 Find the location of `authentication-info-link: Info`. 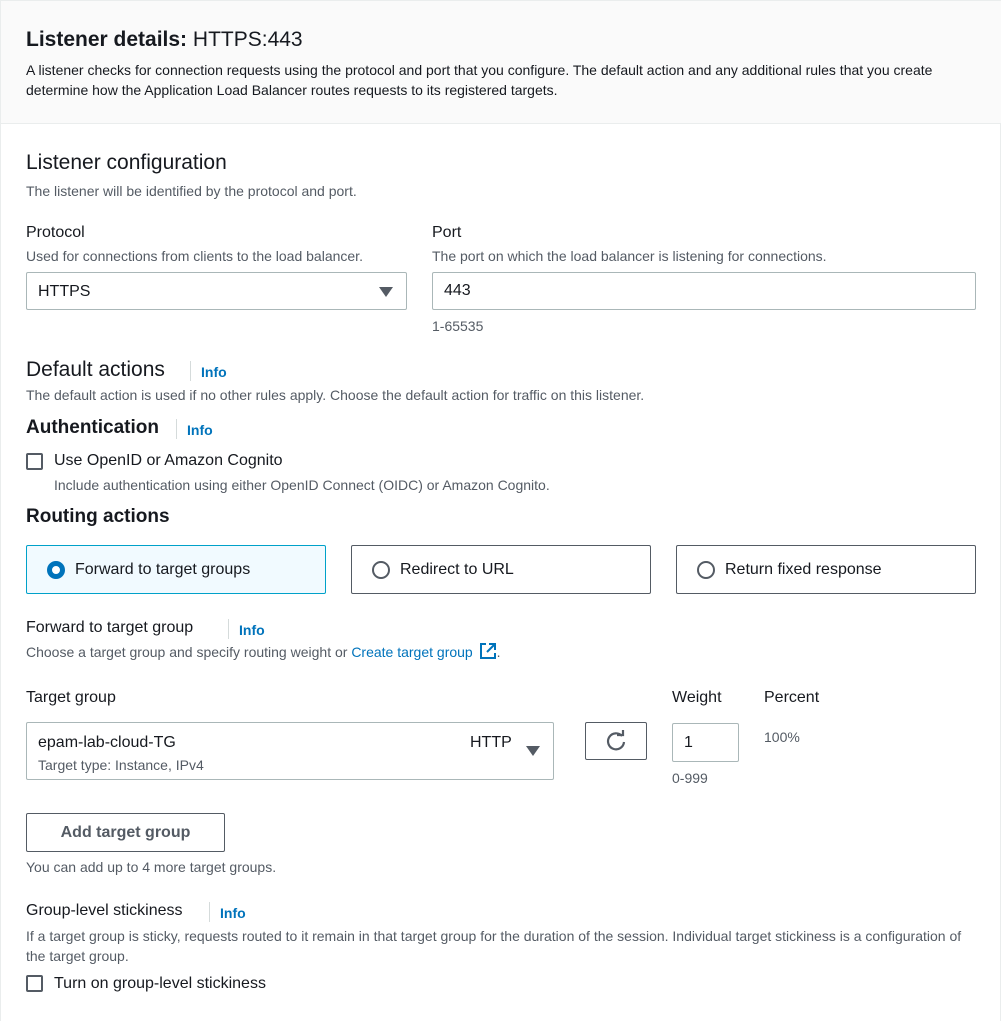

authentication-info-link: Info is located at coordinates (200, 430).